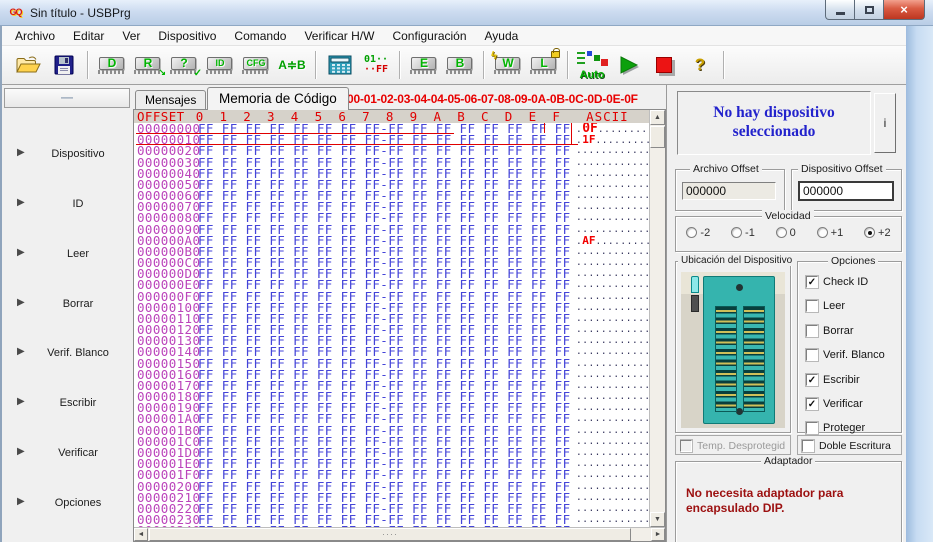 The image size is (933, 542). I want to click on open-file-button, so click(28, 65).